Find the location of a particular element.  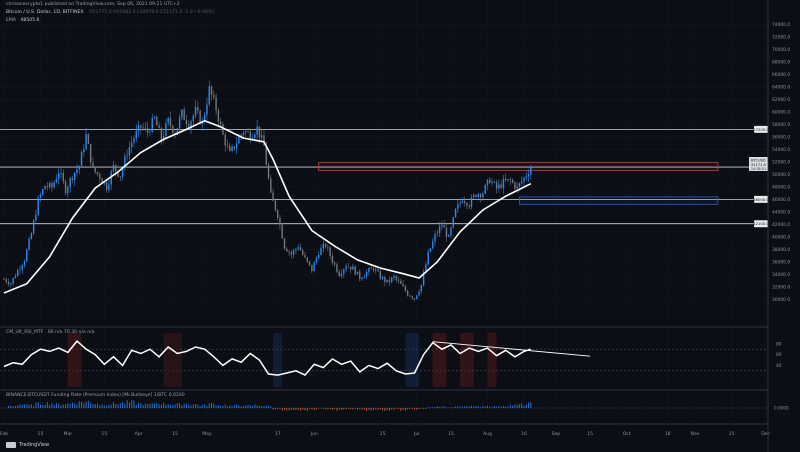

price-tick-label: 54000.0 is located at coordinates (781, 150).